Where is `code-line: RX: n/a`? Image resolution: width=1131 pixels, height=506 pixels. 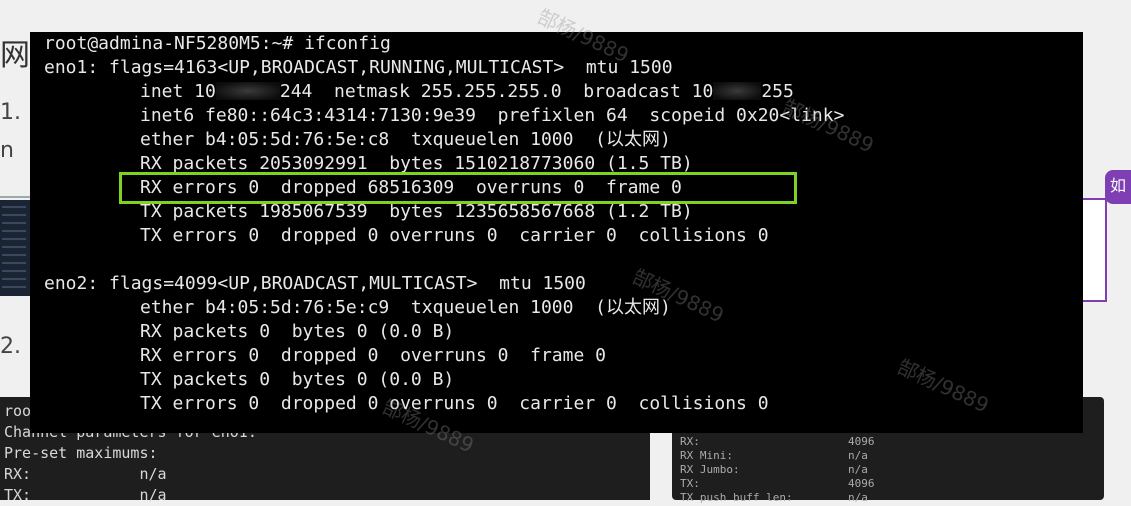 code-line: RX: n/a is located at coordinates (85, 474).